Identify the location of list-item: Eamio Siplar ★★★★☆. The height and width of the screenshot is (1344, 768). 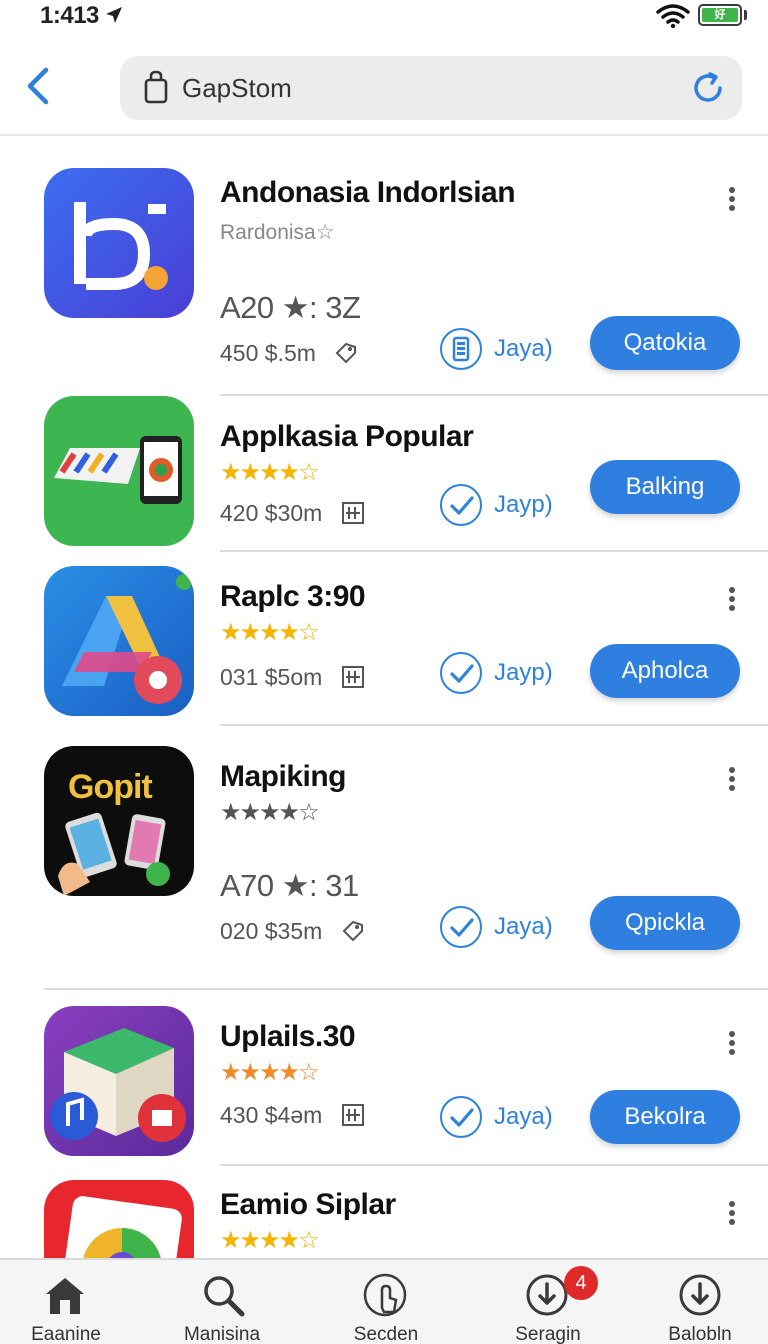
(384, 1219).